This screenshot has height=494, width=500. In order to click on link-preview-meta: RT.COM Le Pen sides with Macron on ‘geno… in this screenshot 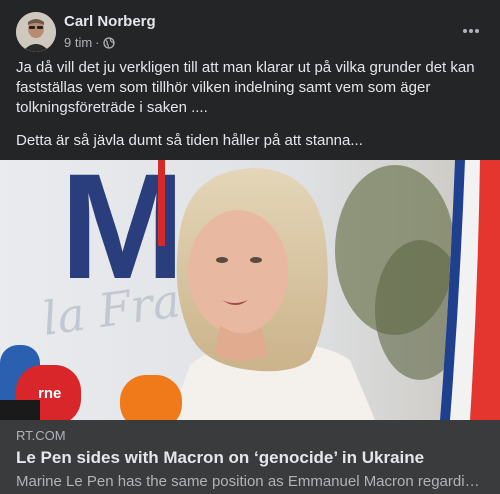, I will do `click(250, 457)`.